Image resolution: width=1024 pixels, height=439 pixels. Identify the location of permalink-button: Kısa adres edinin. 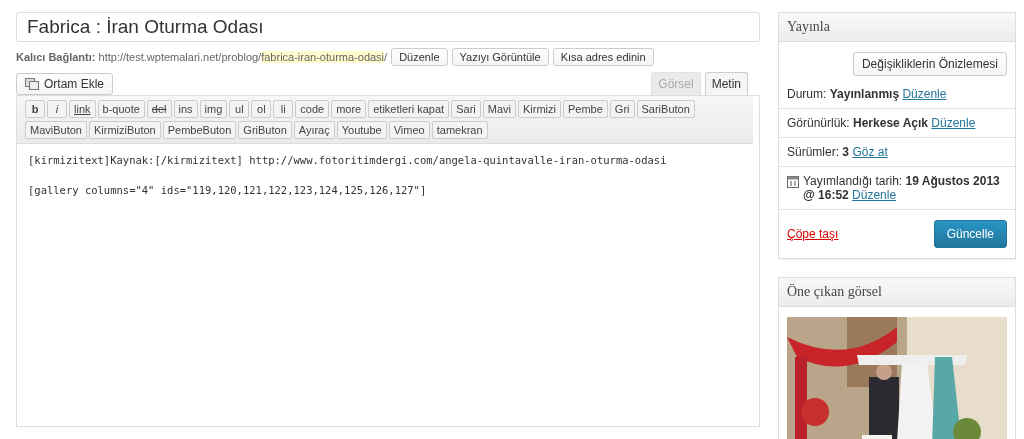
(603, 57).